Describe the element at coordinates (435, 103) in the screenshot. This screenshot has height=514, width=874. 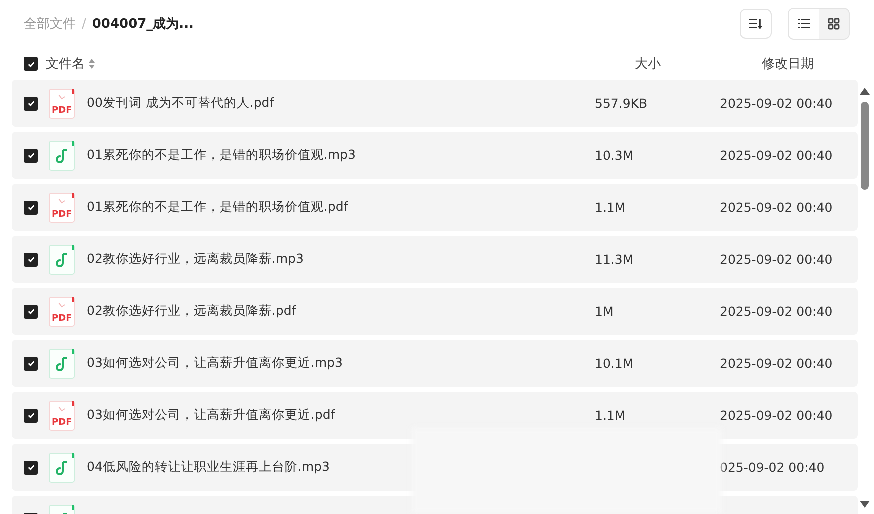
I see `file-row: PDF 00发刊词 成为不可替代的人.pdf 557.9KB 2025-09-02 00:40` at that location.